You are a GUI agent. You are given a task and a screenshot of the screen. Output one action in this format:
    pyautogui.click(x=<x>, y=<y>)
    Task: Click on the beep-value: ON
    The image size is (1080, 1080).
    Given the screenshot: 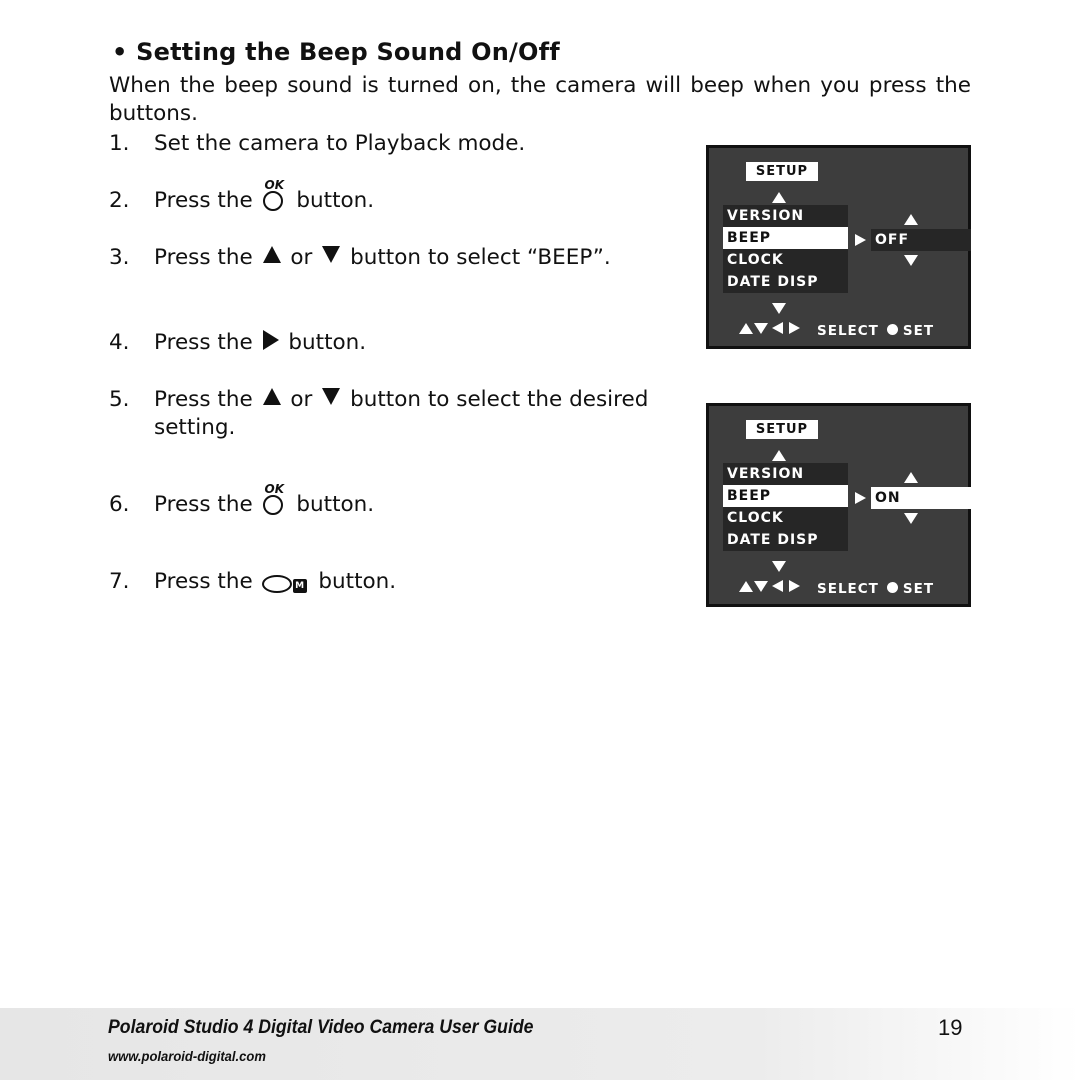 What is the action you would take?
    pyautogui.click(x=921, y=498)
    